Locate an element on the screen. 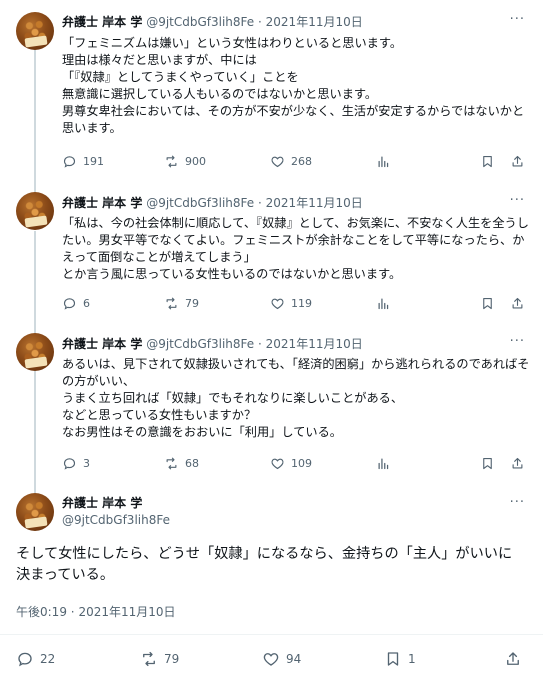 The image size is (543, 673). divider is located at coordinates (271, 634).